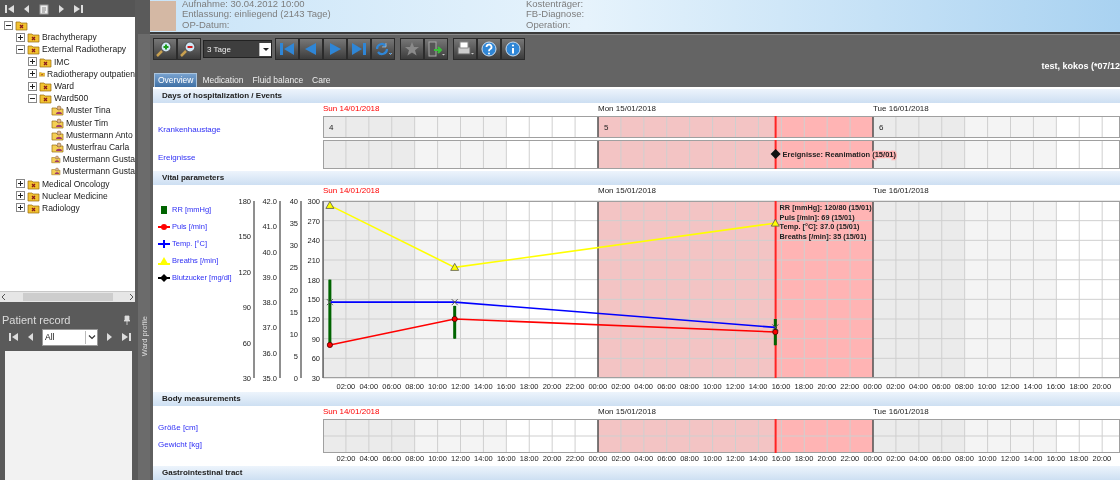  I want to click on panel-title: Patient record, so click(36, 320).